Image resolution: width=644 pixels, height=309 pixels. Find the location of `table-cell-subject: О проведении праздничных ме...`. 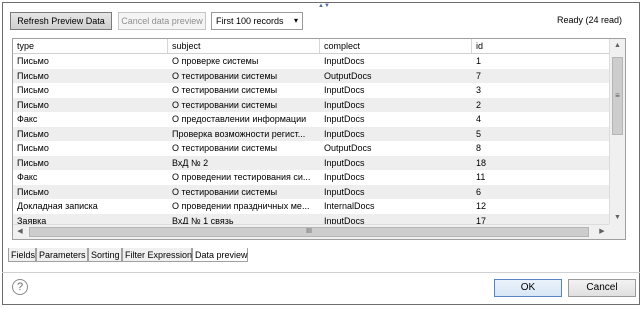

table-cell-subject: О проведении праздничных ме... is located at coordinates (241, 206).